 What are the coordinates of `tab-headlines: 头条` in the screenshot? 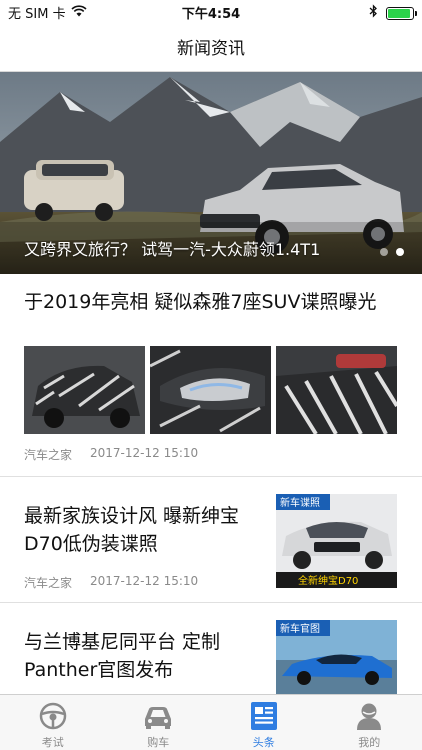 It's located at (264, 722).